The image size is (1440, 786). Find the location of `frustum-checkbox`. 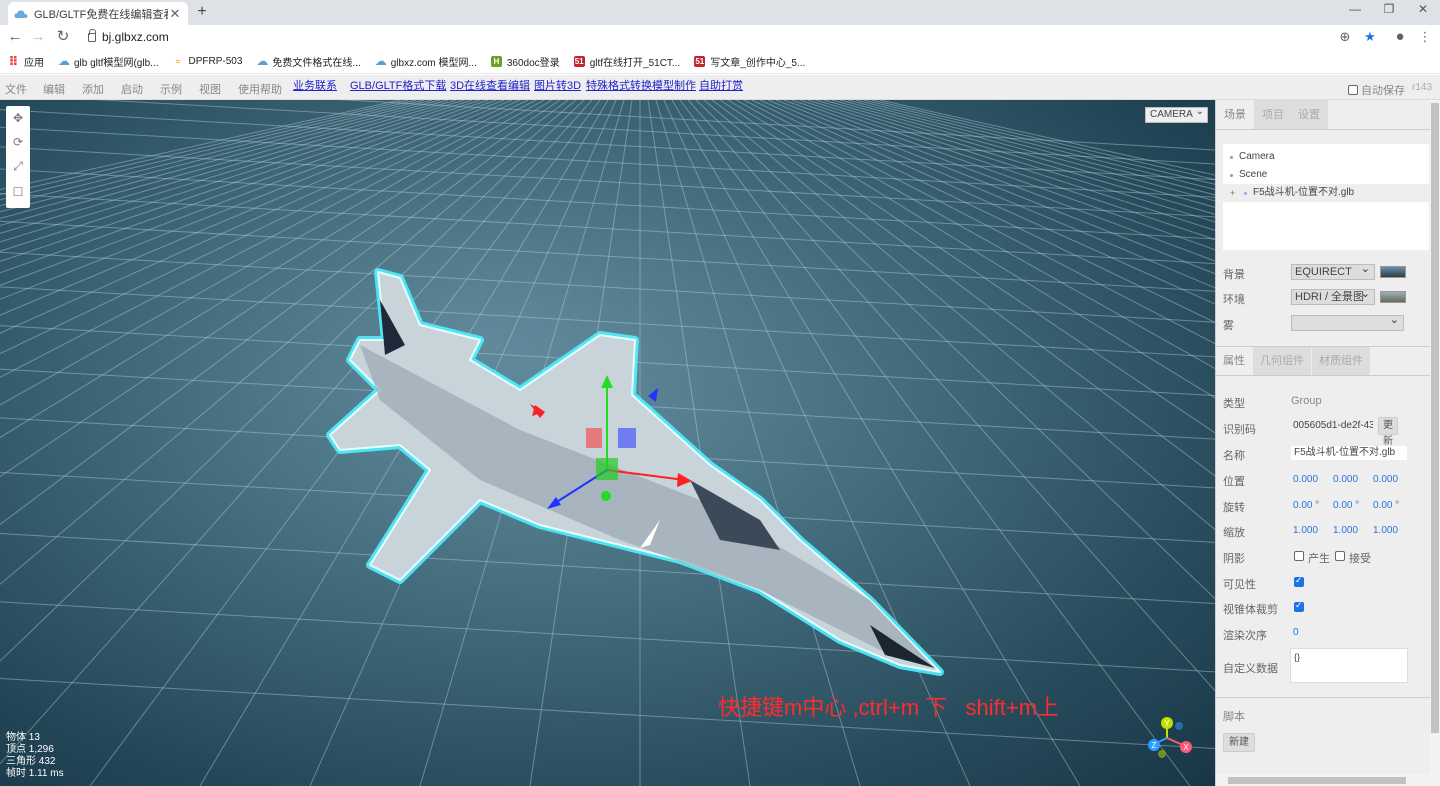

frustum-checkbox is located at coordinates (1299, 606).